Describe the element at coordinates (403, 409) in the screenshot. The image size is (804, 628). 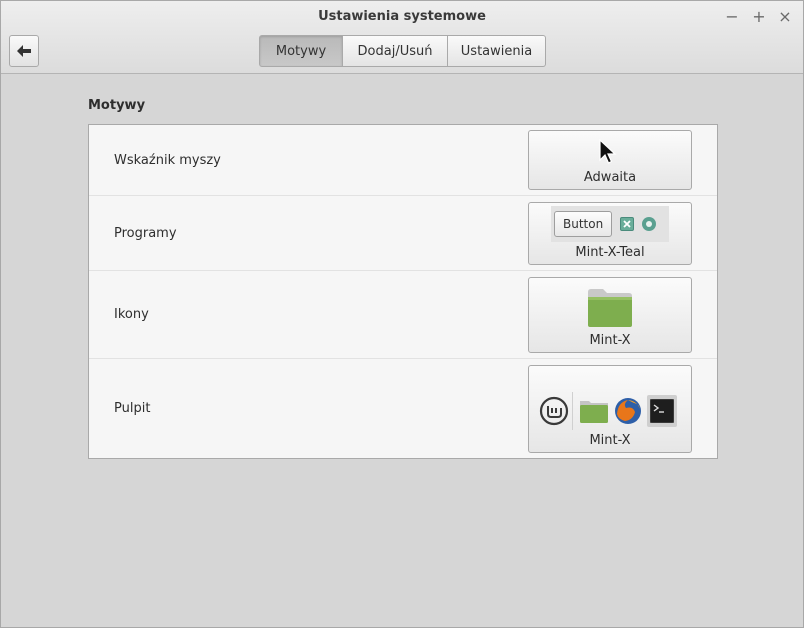
I see `theme-row-desktop: Pulpit Mint-X` at that location.